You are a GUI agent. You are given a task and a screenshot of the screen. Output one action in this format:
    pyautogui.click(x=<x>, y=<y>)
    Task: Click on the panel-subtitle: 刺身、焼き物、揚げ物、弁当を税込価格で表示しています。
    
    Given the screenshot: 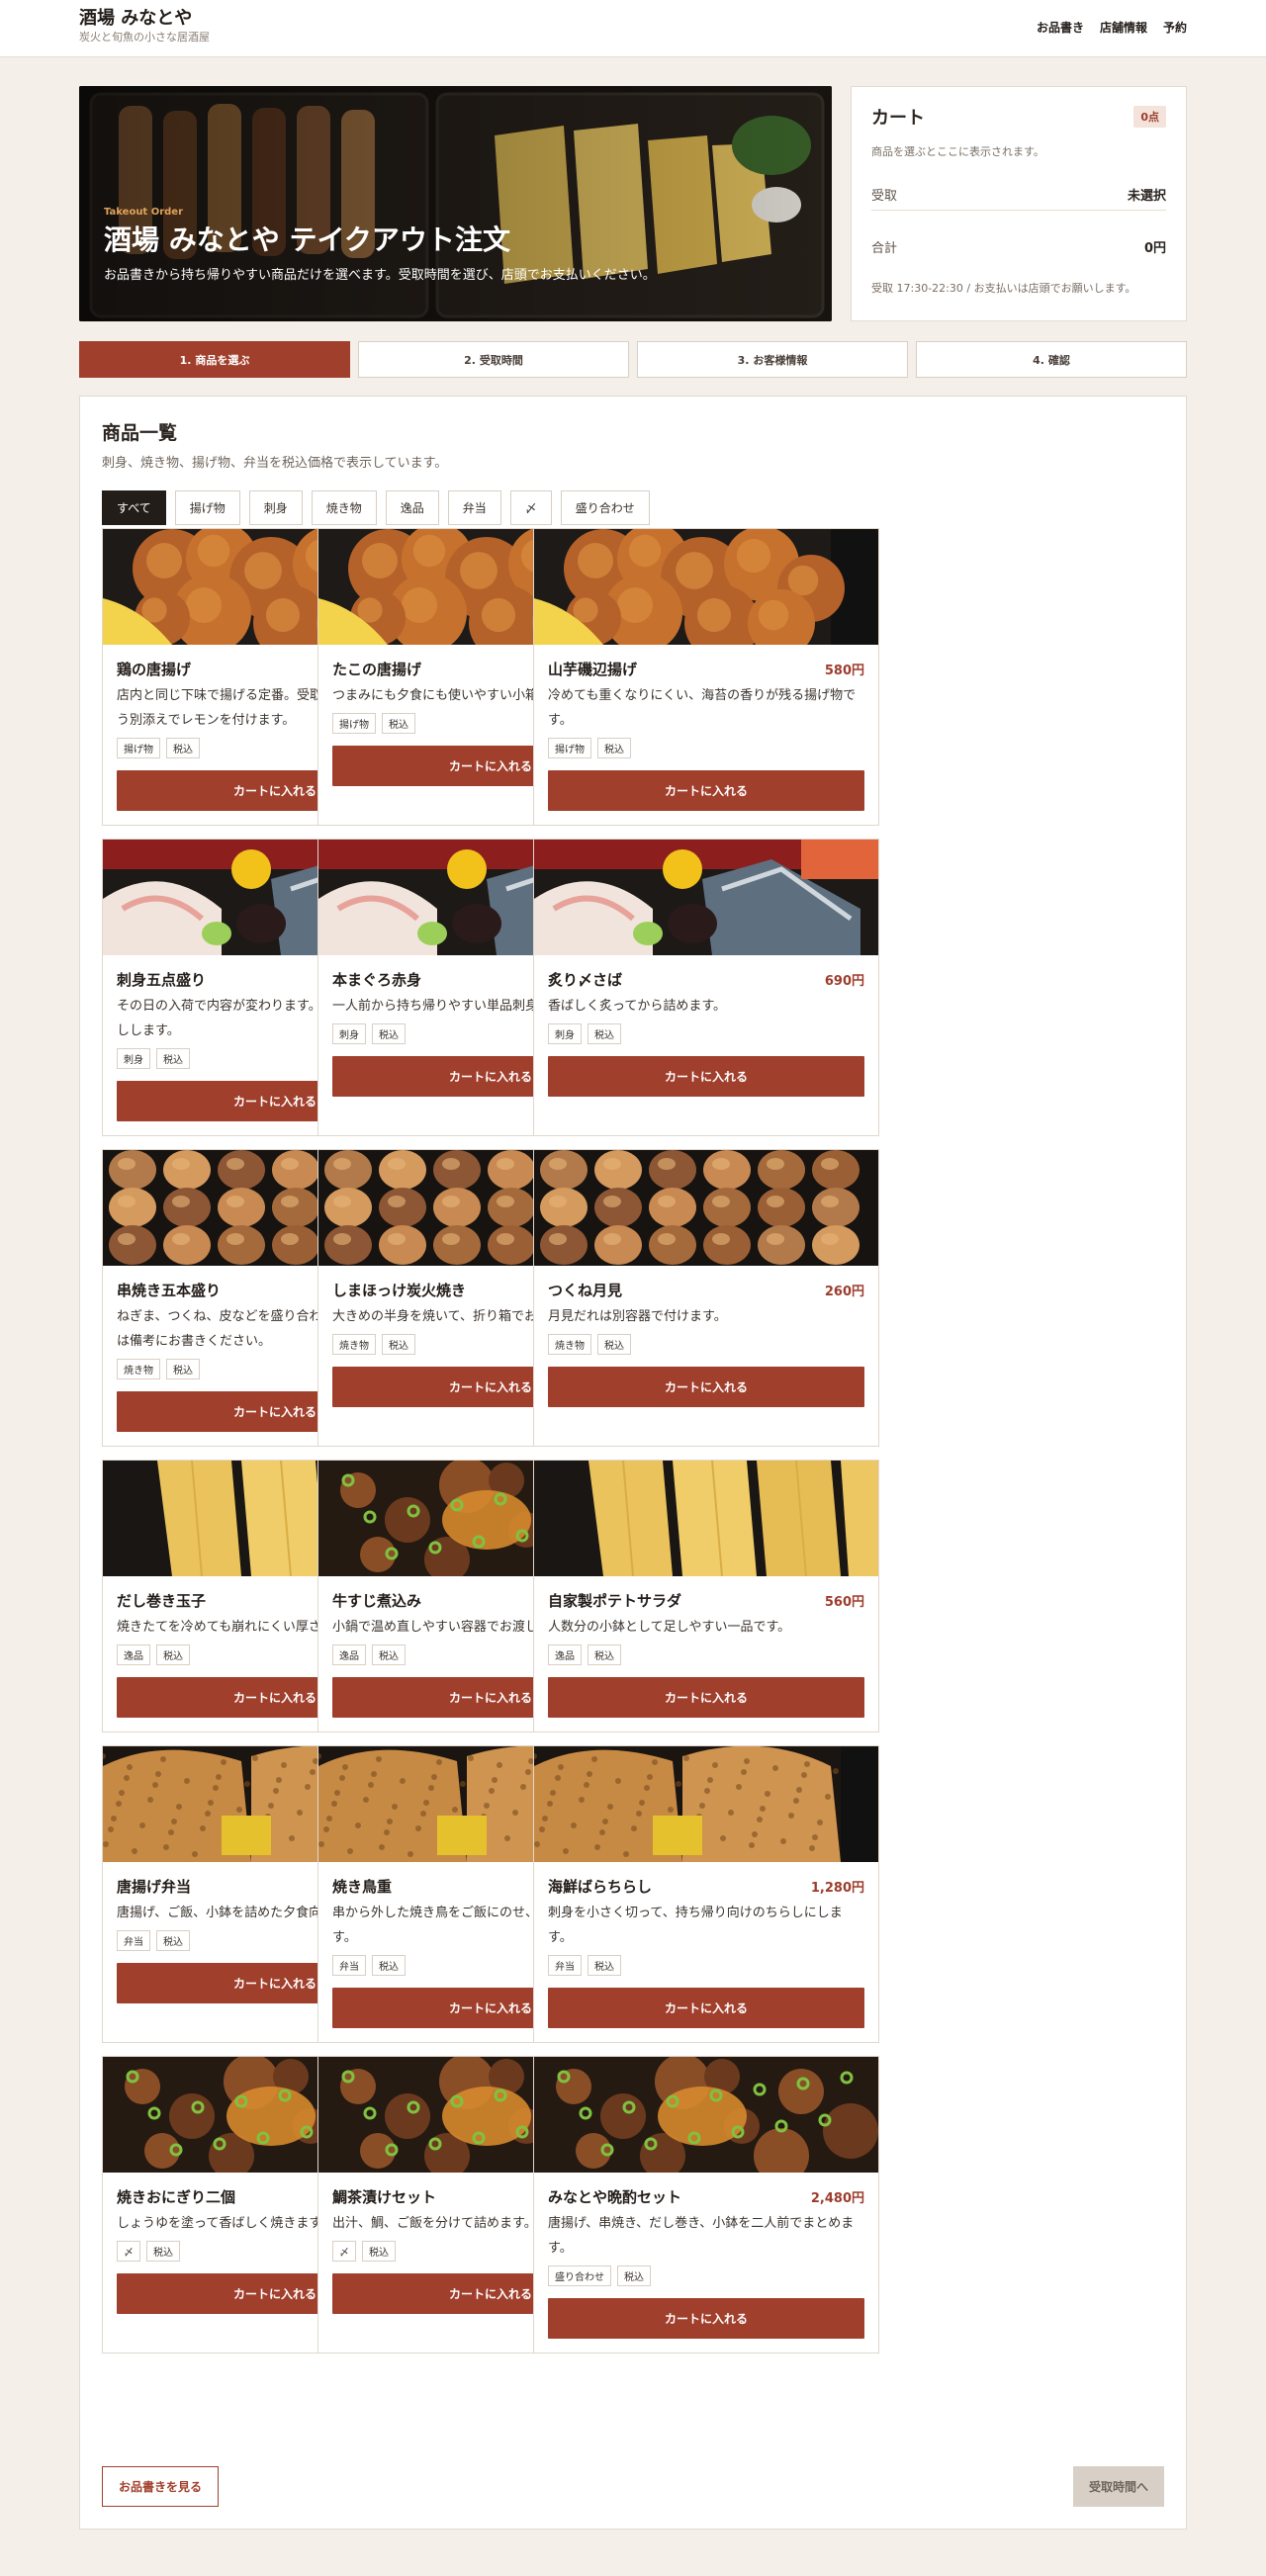 What is the action you would take?
    pyautogui.click(x=275, y=463)
    